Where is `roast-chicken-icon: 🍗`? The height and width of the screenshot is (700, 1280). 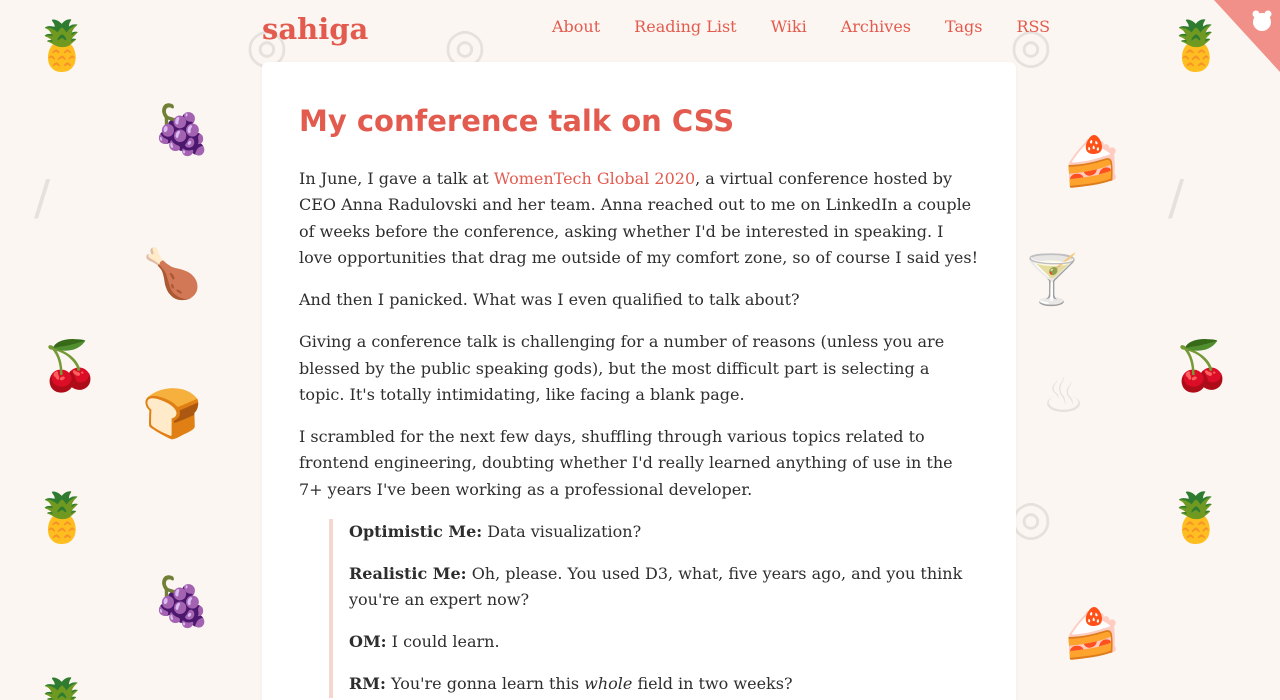
roast-chicken-icon: 🍗 is located at coordinates (172, 274).